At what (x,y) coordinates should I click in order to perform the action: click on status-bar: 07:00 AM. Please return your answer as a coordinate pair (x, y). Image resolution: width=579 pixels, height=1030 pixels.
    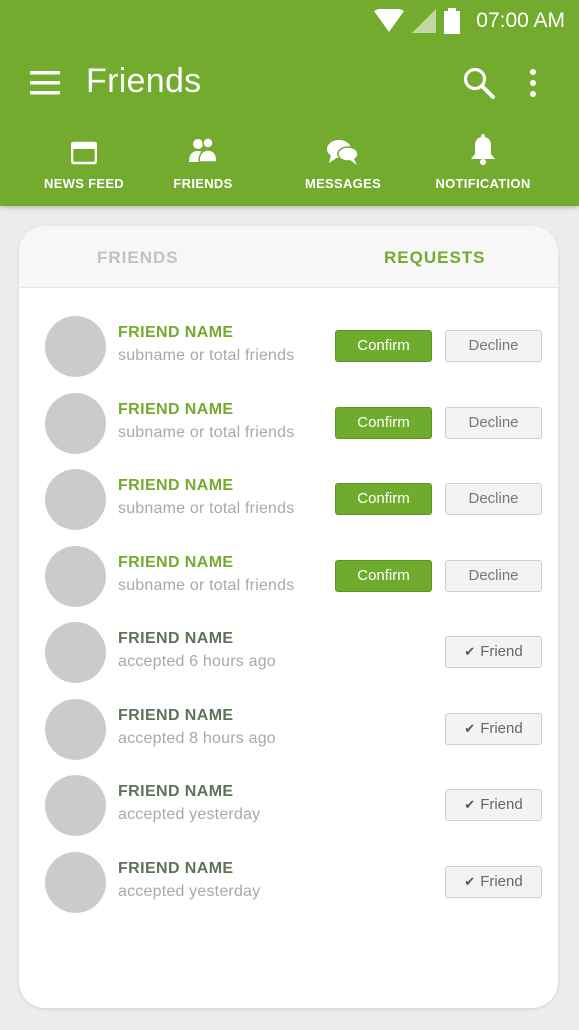
    Looking at the image, I should click on (469, 21).